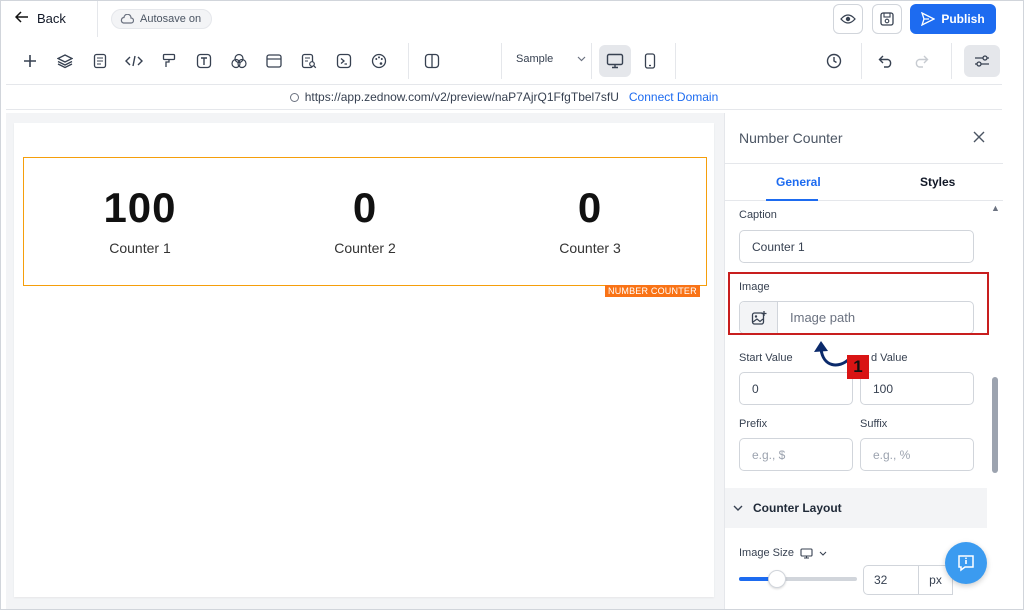 The height and width of the screenshot is (610, 1024). I want to click on chat-info-icon, so click(966, 563).